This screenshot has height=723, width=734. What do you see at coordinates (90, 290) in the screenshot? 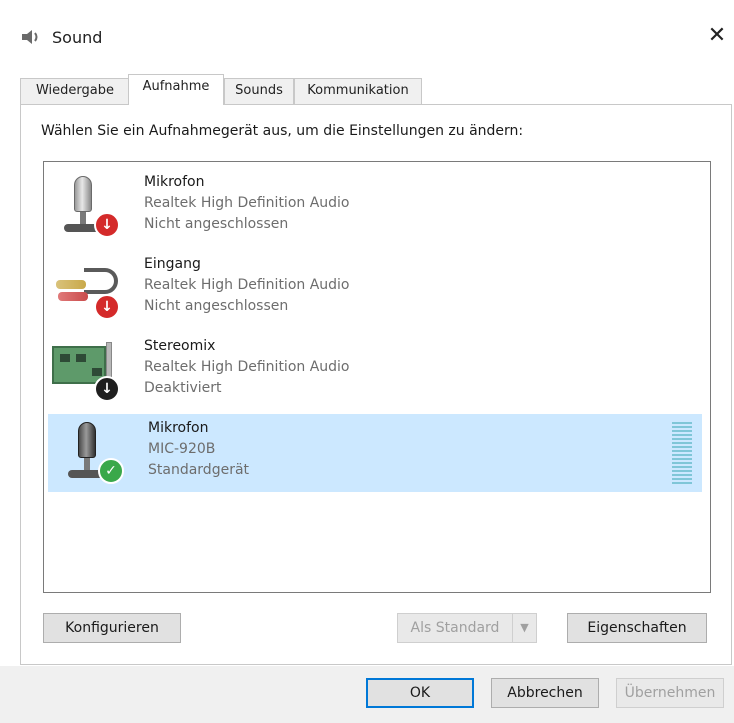
I see `line-in-cable-icon: ↓` at bounding box center [90, 290].